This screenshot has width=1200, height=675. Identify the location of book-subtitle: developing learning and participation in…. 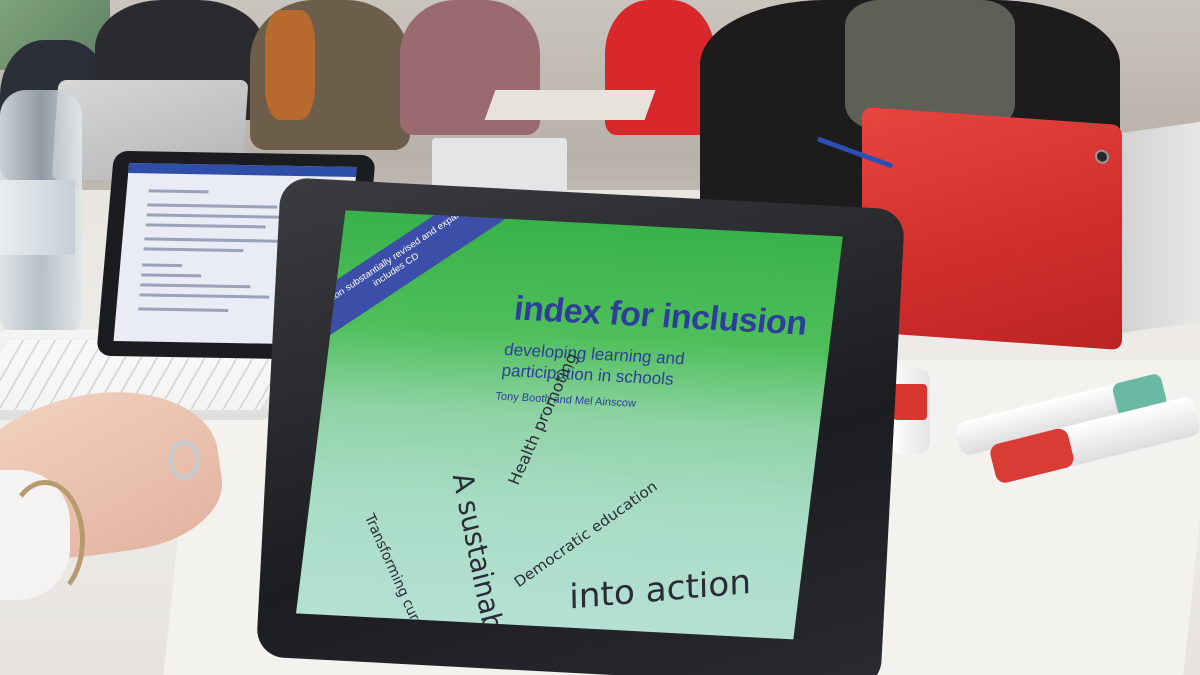
(593, 364).